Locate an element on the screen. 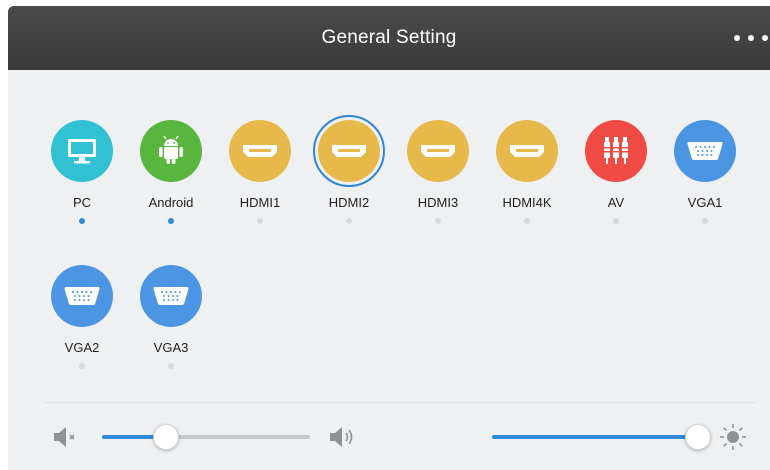  source-pc: PC is located at coordinates (82, 181).